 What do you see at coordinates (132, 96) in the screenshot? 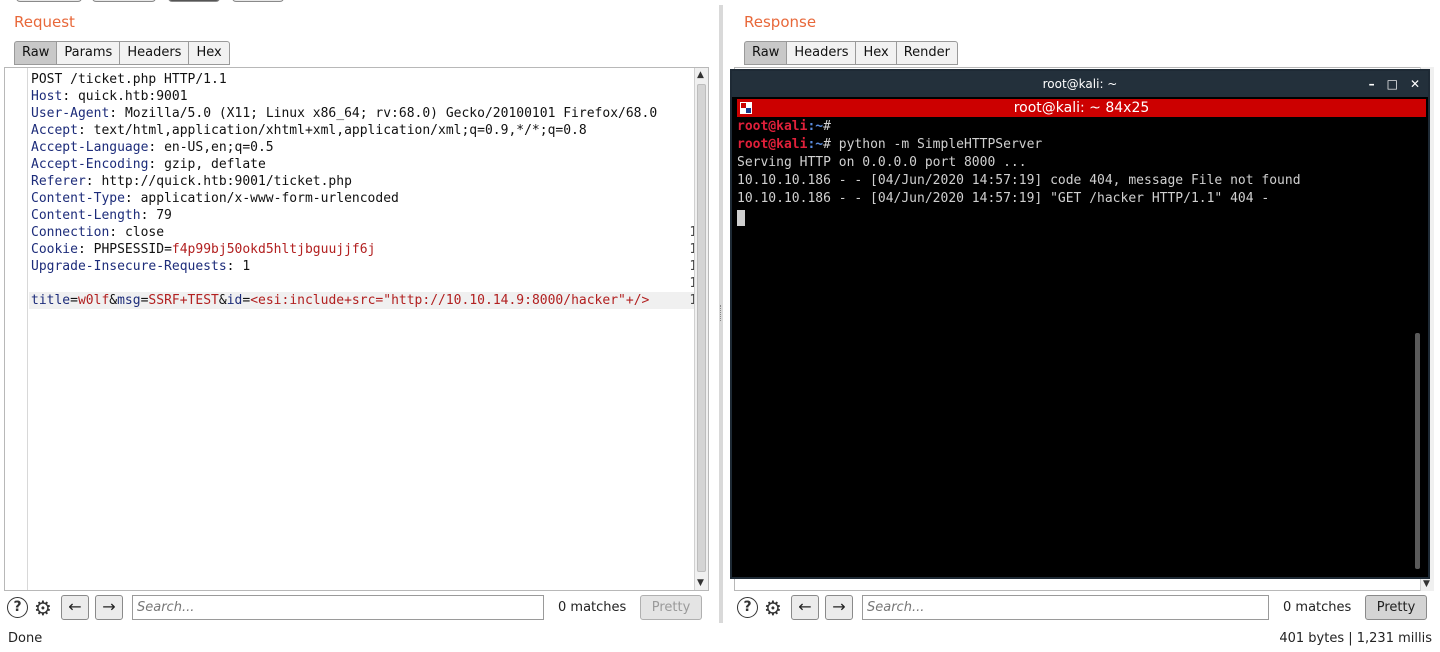
I see `header-value: quick.htb:9001` at bounding box center [132, 96].